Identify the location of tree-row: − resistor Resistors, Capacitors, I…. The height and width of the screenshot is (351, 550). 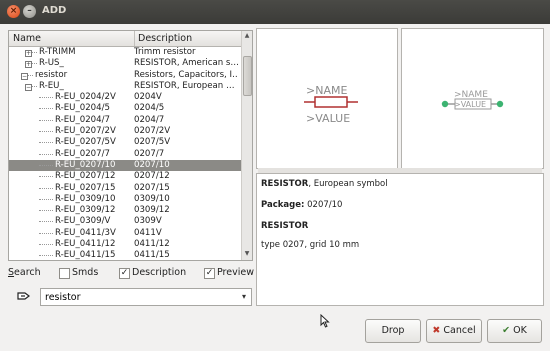
(125, 75).